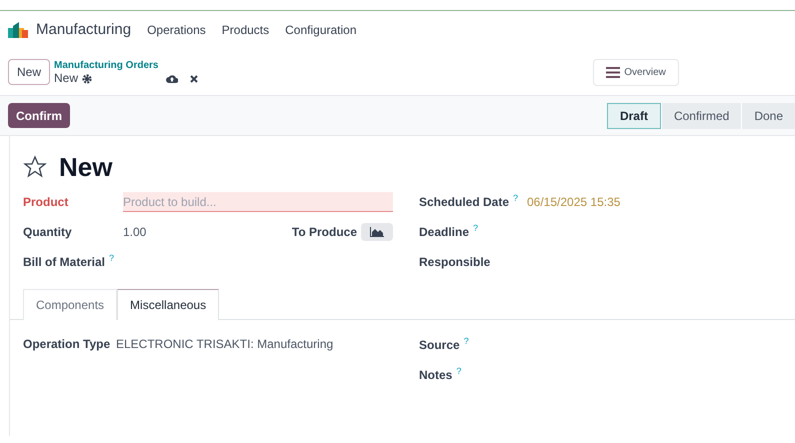 The image size is (795, 443). Describe the element at coordinates (636, 72) in the screenshot. I see `overview-button: Overview` at that location.